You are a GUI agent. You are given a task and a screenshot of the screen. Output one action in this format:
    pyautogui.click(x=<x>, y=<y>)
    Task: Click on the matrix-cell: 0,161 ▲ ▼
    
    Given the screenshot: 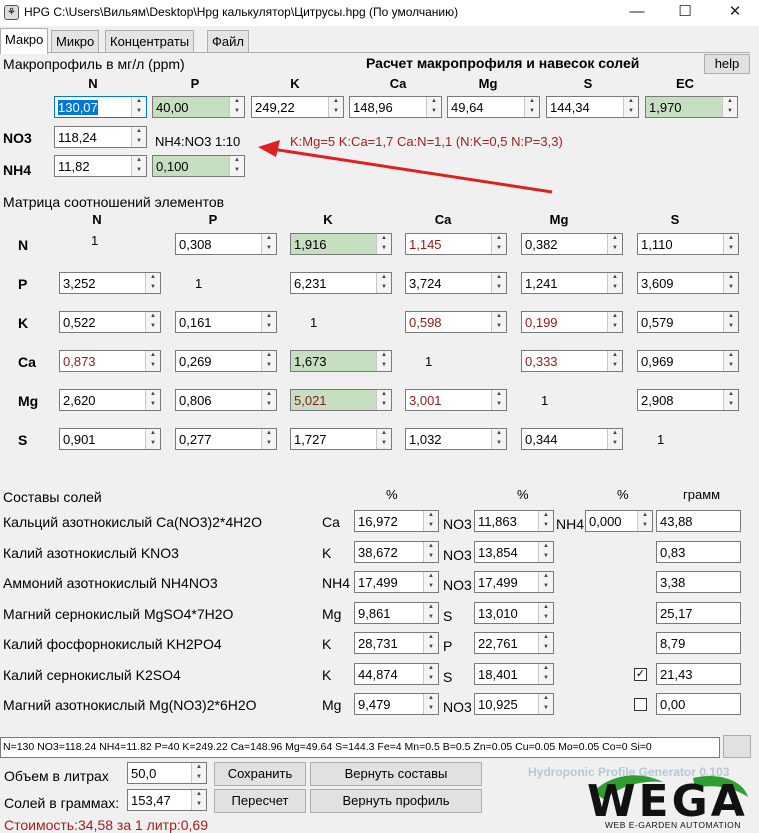 What is the action you would take?
    pyautogui.click(x=226, y=322)
    